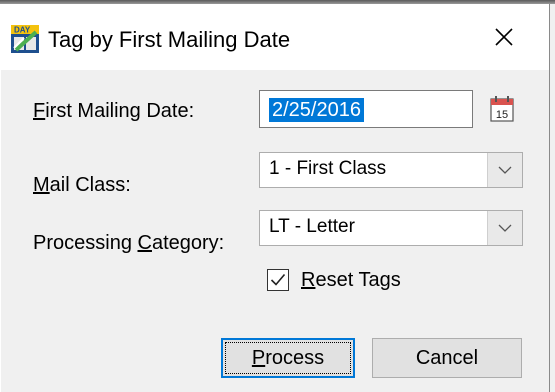 The image size is (555, 392). Describe the element at coordinates (169, 39) in the screenshot. I see `window-title: Tag by First Mailing Date` at that location.